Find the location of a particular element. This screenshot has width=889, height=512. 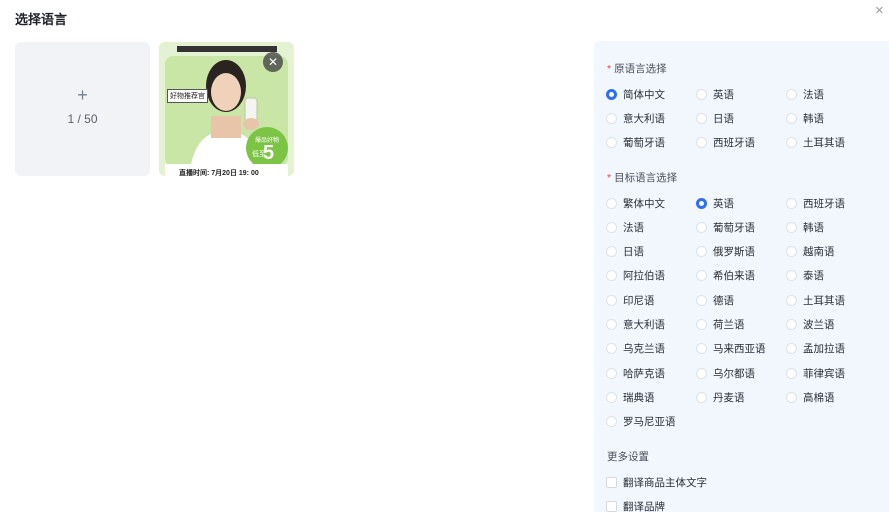

target-language-radio: 印尼语 is located at coordinates (630, 300).